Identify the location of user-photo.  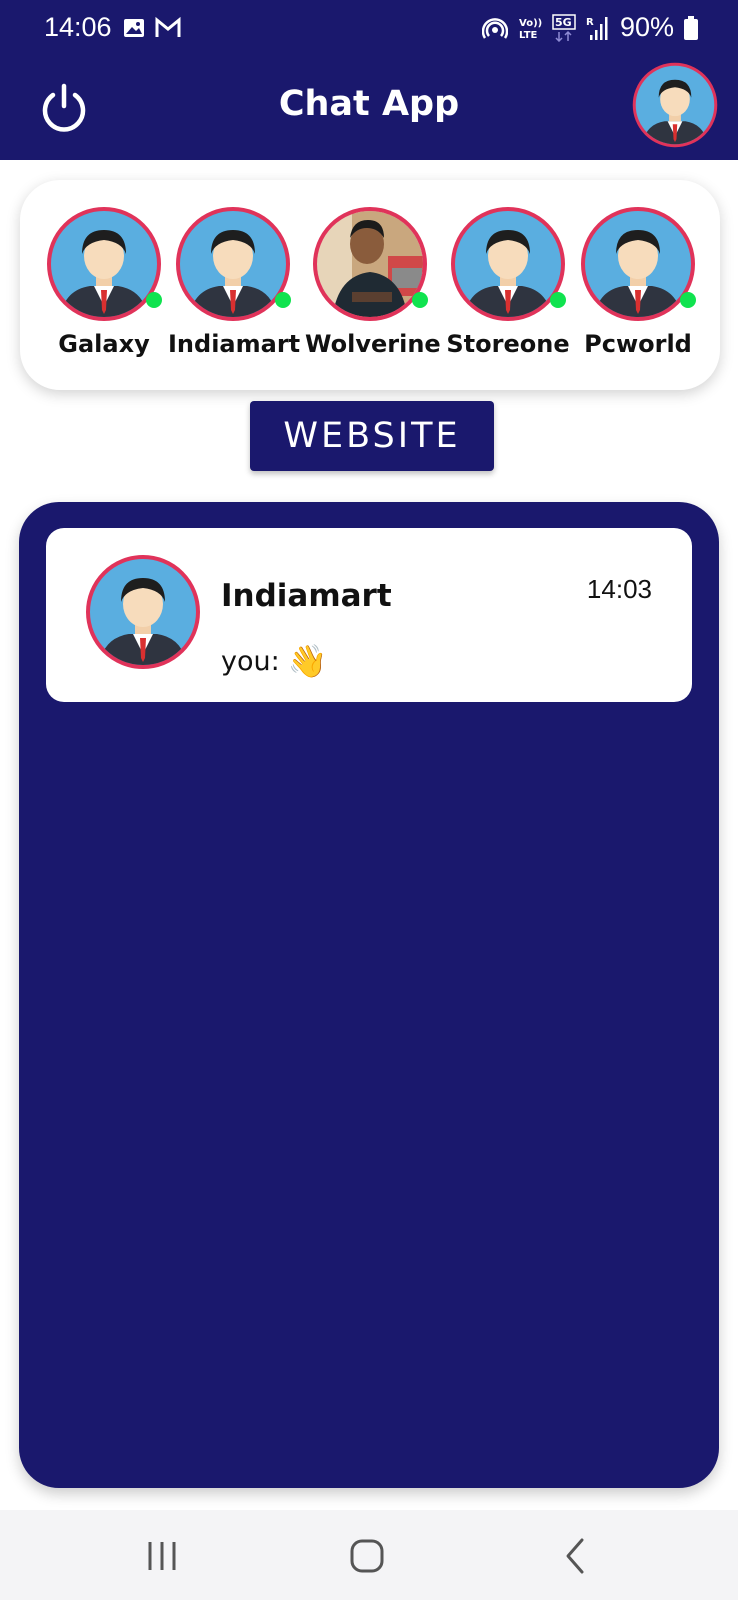
(370, 264).